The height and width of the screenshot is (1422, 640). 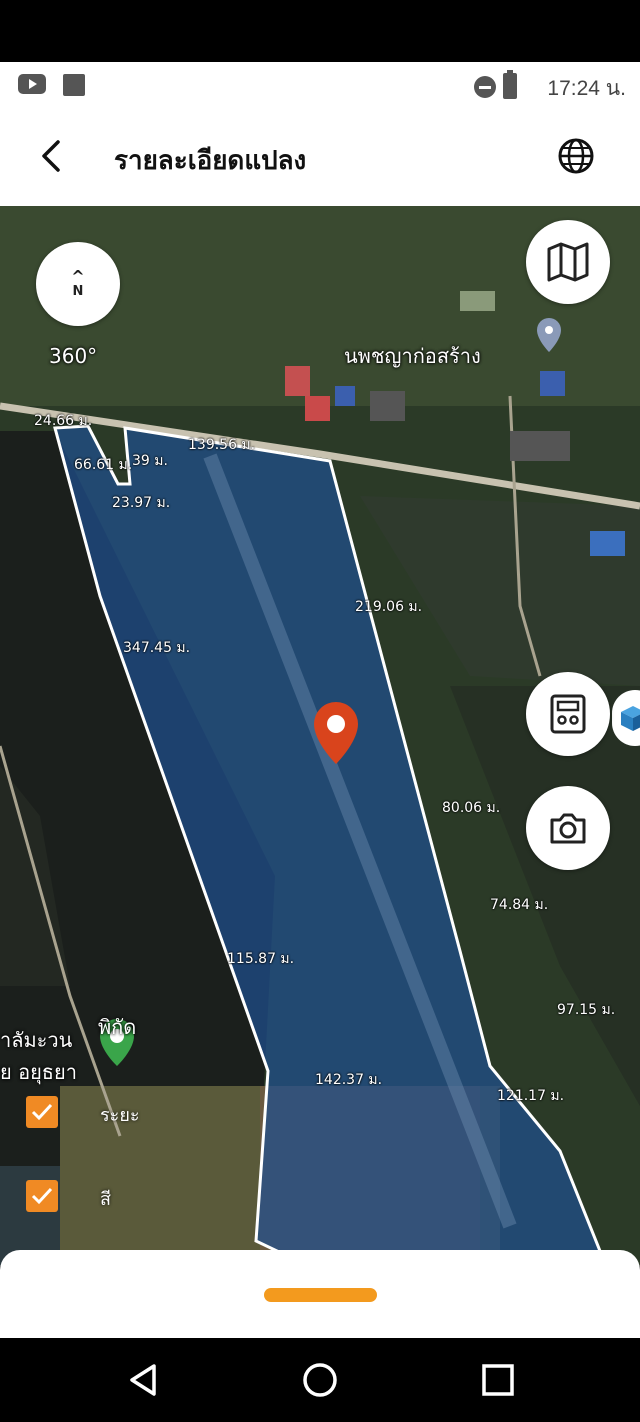 What do you see at coordinates (103, 465) in the screenshot?
I see `measurement-label: 66.61 ม.` at bounding box center [103, 465].